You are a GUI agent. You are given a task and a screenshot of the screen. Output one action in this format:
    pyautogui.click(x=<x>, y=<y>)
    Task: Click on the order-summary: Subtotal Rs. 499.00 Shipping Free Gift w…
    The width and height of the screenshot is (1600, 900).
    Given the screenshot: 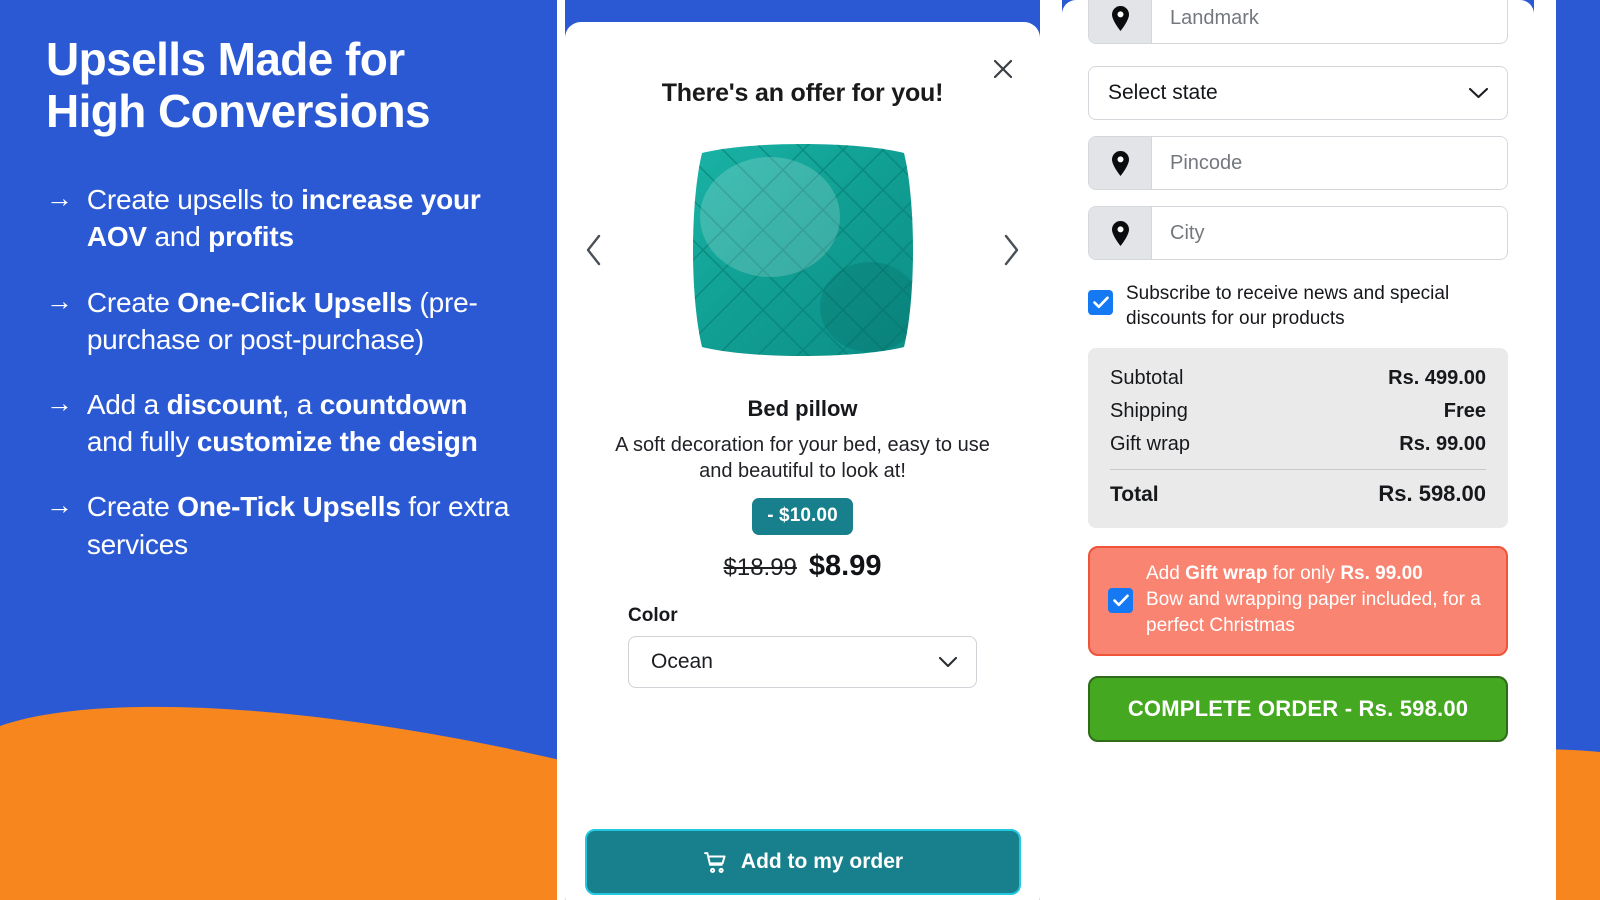 What is the action you would take?
    pyautogui.click(x=1298, y=438)
    